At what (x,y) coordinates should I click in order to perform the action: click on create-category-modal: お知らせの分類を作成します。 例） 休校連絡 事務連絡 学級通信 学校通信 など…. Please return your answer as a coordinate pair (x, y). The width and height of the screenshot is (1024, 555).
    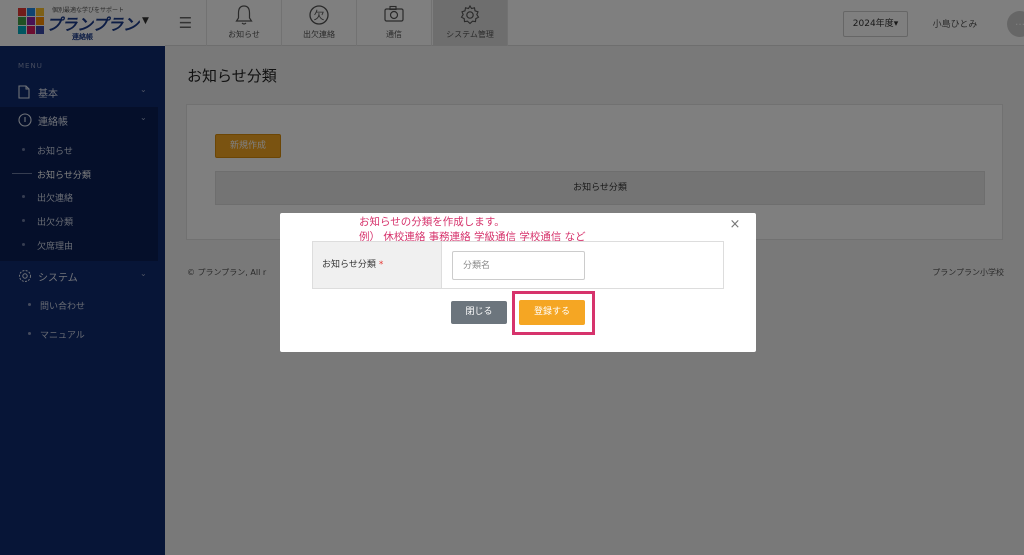
    Looking at the image, I should click on (518, 282).